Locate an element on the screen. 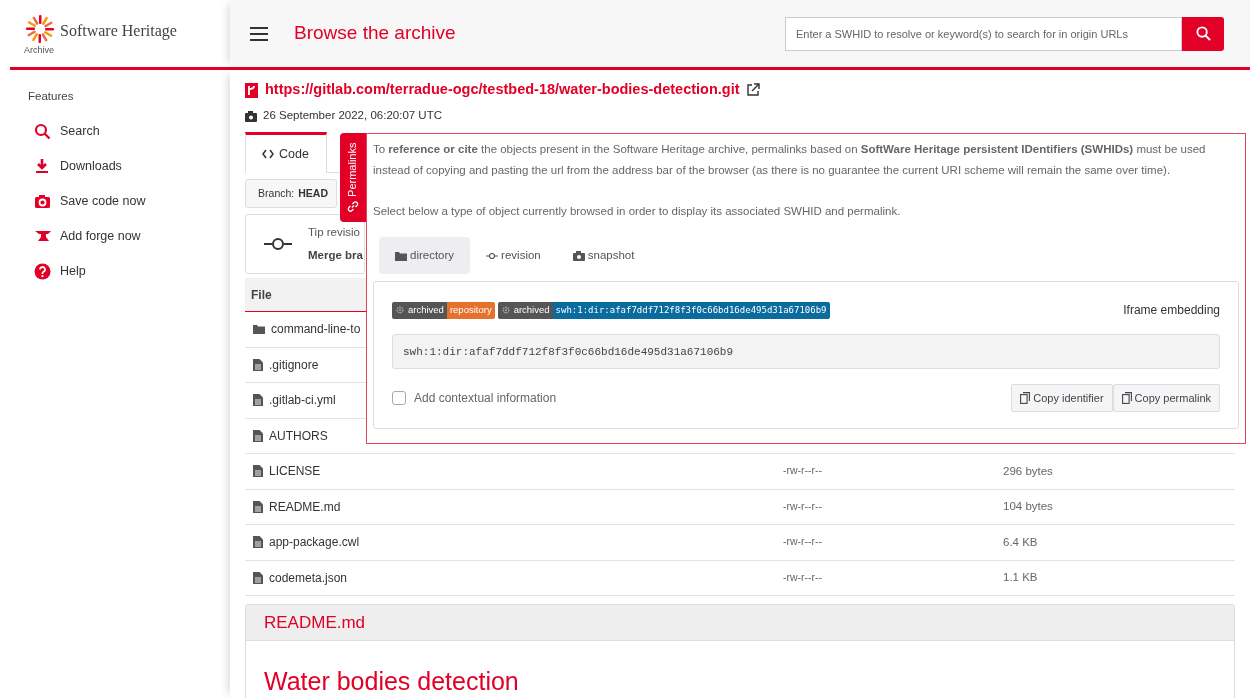 This screenshot has width=1250, height=698. iframe-embedding-link: Iframe embedding is located at coordinates (1171, 310).